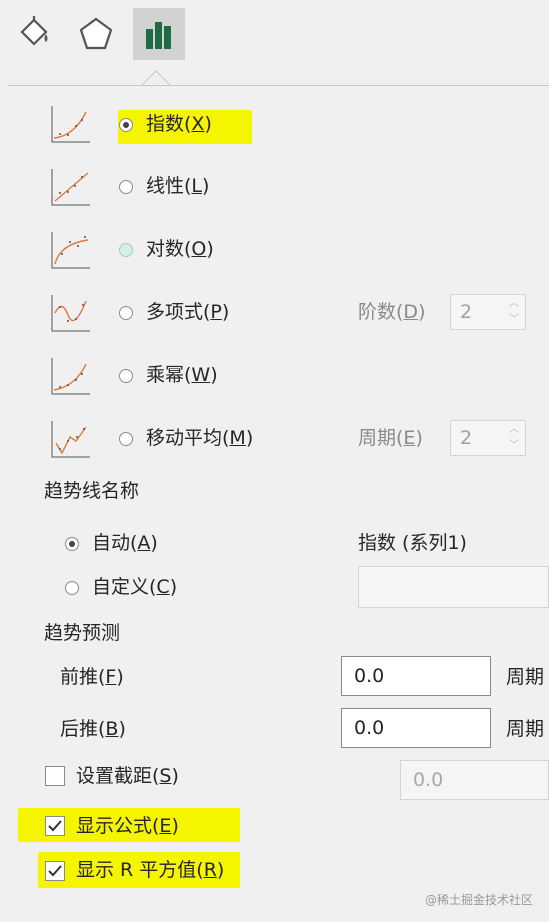 Image resolution: width=549 pixels, height=922 pixels. Describe the element at coordinates (126, 313) in the screenshot. I see `radio-polynomial` at that location.